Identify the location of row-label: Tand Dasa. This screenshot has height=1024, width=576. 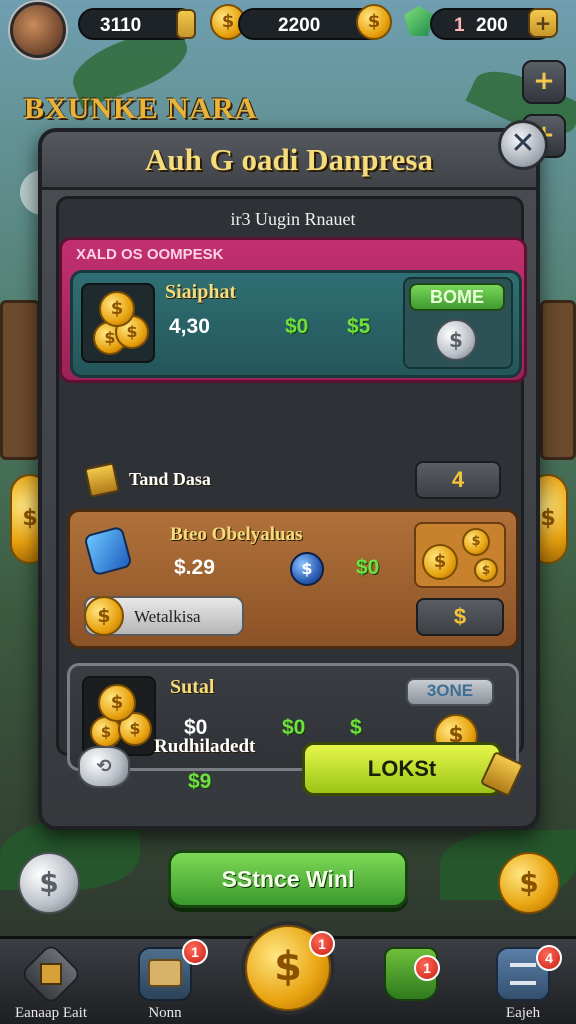
(170, 479).